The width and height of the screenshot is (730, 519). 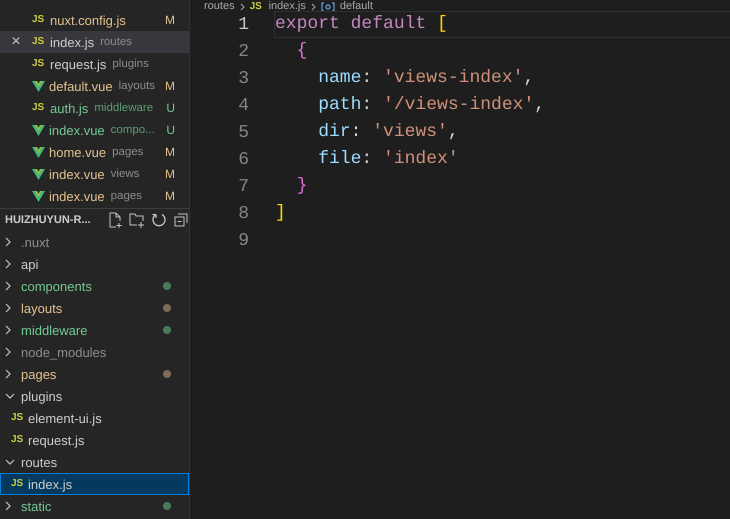 I want to click on open-editor-item: JS nuxt.config.js M, so click(x=94, y=20).